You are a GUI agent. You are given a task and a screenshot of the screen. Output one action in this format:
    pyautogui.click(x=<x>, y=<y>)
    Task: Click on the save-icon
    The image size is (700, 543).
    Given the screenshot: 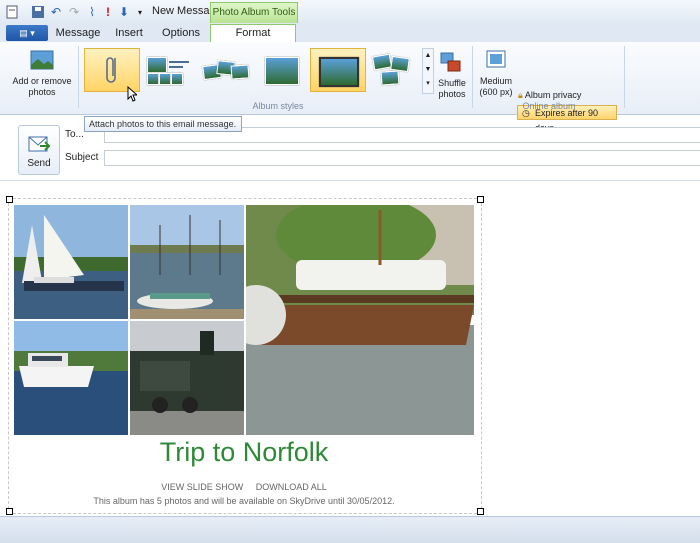 What is the action you would take?
    pyautogui.click(x=38, y=12)
    